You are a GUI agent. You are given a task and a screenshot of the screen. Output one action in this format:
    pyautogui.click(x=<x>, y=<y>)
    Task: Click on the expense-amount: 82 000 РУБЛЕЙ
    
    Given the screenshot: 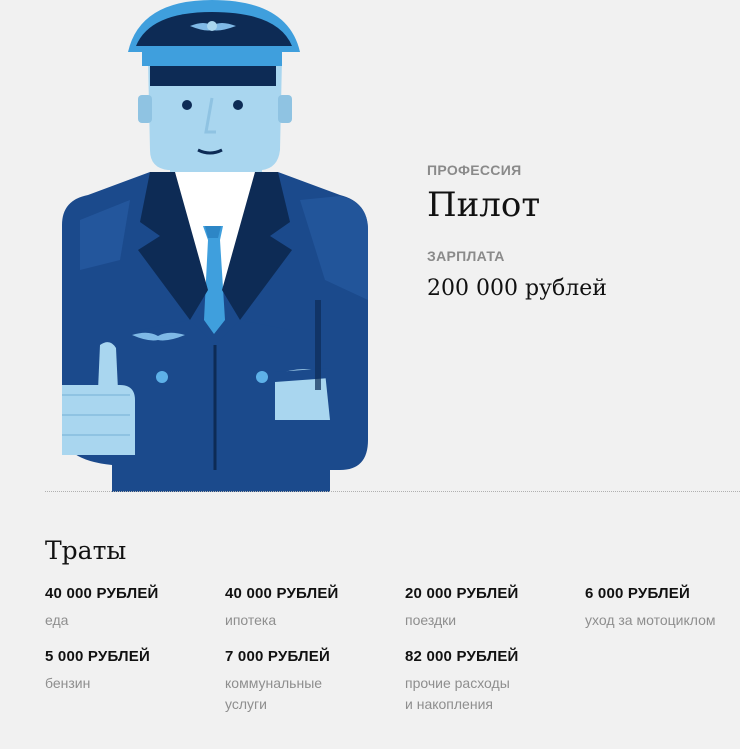 What is the action you would take?
    pyautogui.click(x=462, y=657)
    